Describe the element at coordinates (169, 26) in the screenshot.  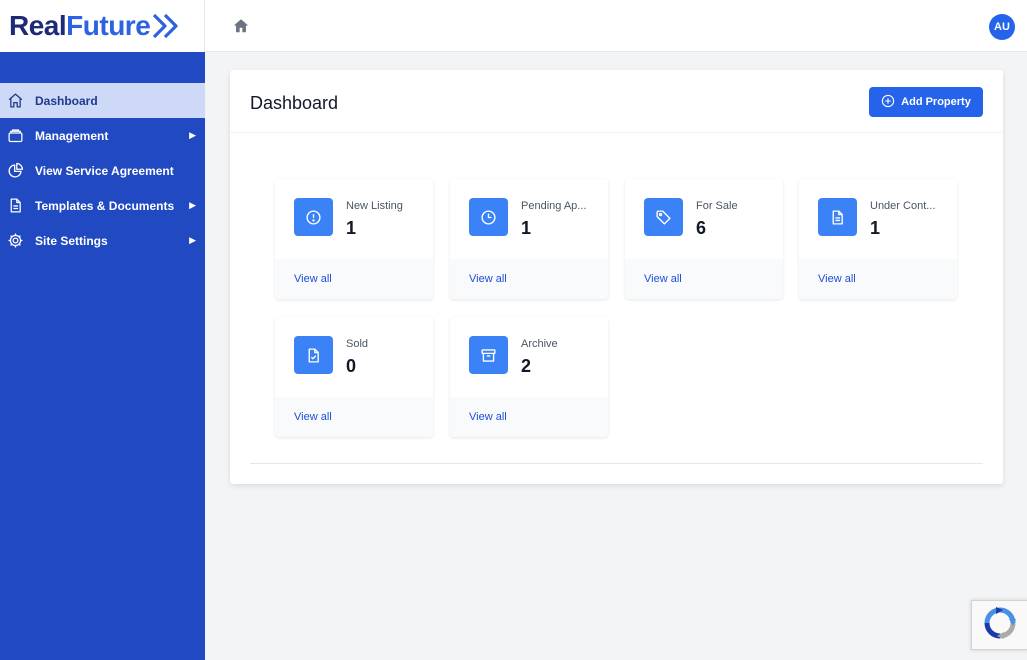
I see `brand-chevrons-icon` at that location.